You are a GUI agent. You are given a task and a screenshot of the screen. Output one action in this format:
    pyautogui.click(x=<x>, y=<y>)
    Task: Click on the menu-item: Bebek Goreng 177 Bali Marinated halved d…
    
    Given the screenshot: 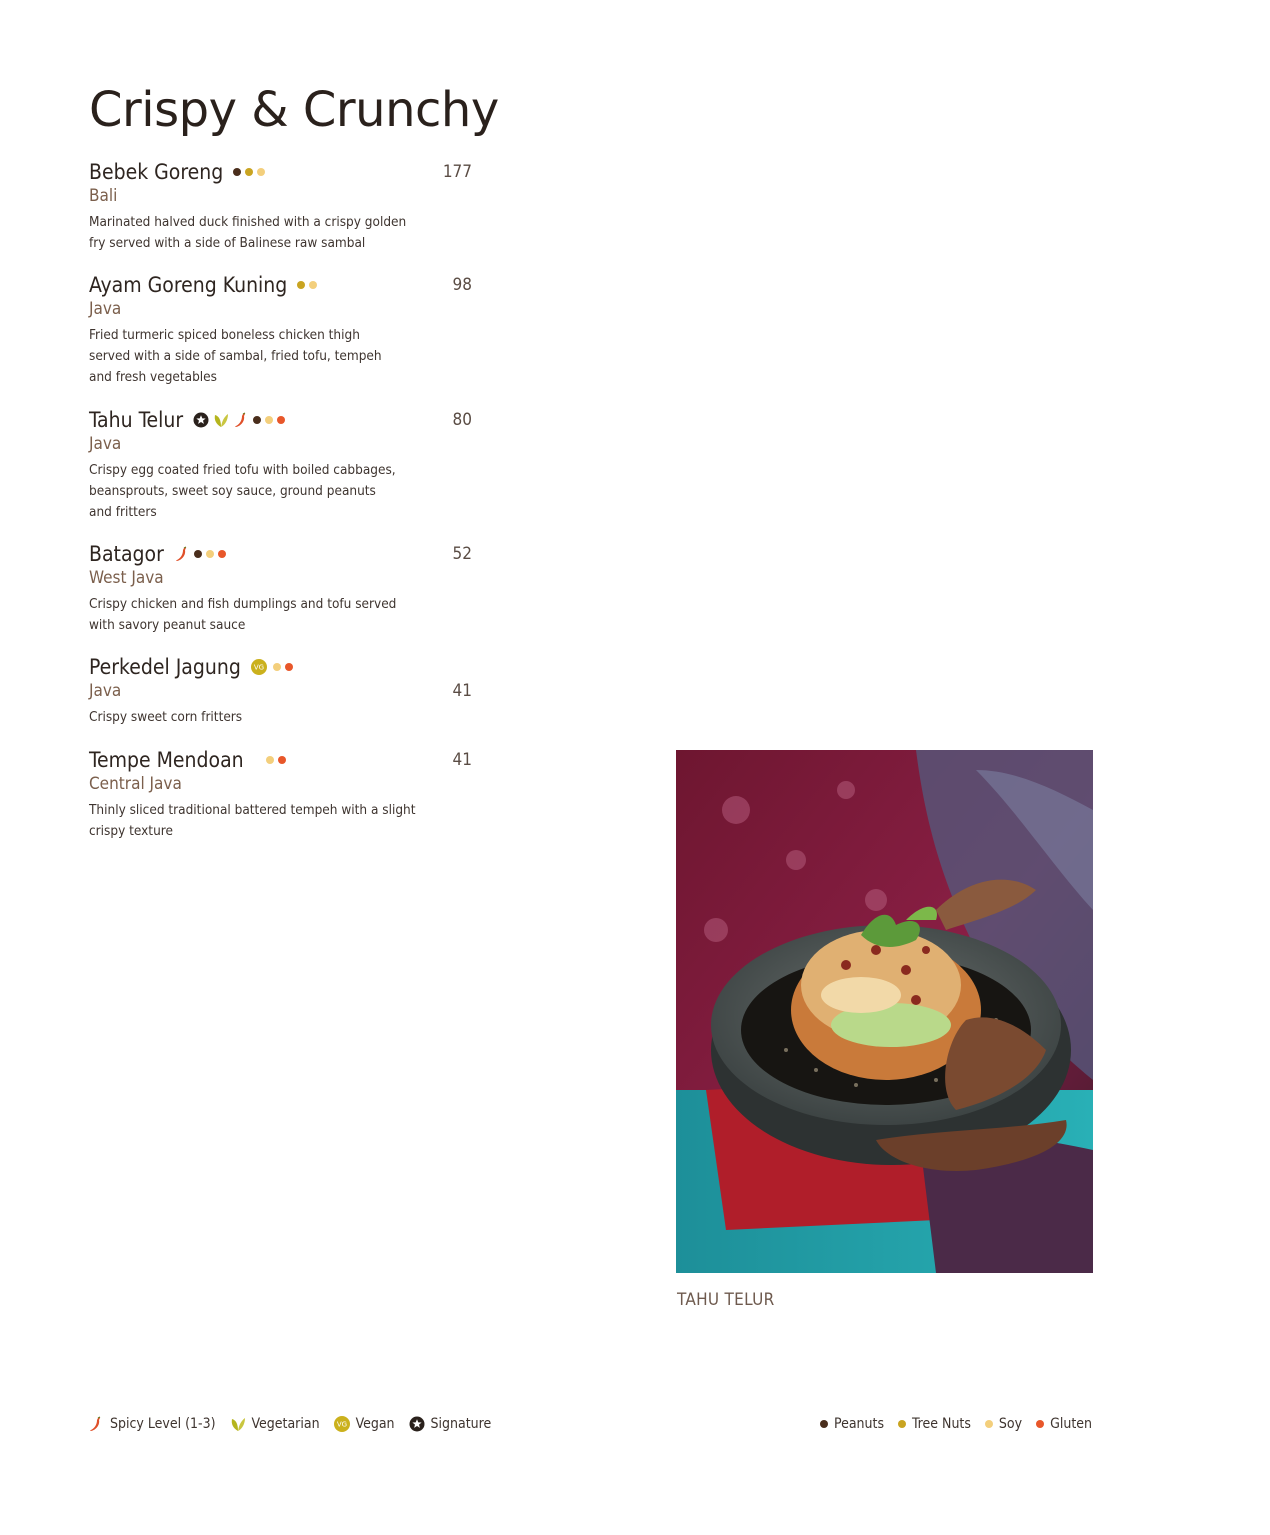 What is the action you would take?
    pyautogui.click(x=280, y=206)
    